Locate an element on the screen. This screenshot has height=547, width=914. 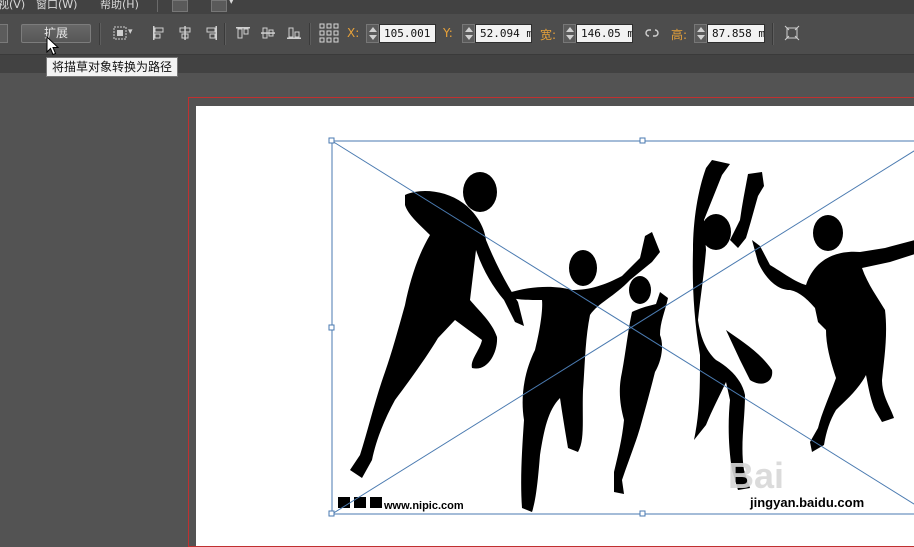
bridge-icon is located at coordinates (180, 6).